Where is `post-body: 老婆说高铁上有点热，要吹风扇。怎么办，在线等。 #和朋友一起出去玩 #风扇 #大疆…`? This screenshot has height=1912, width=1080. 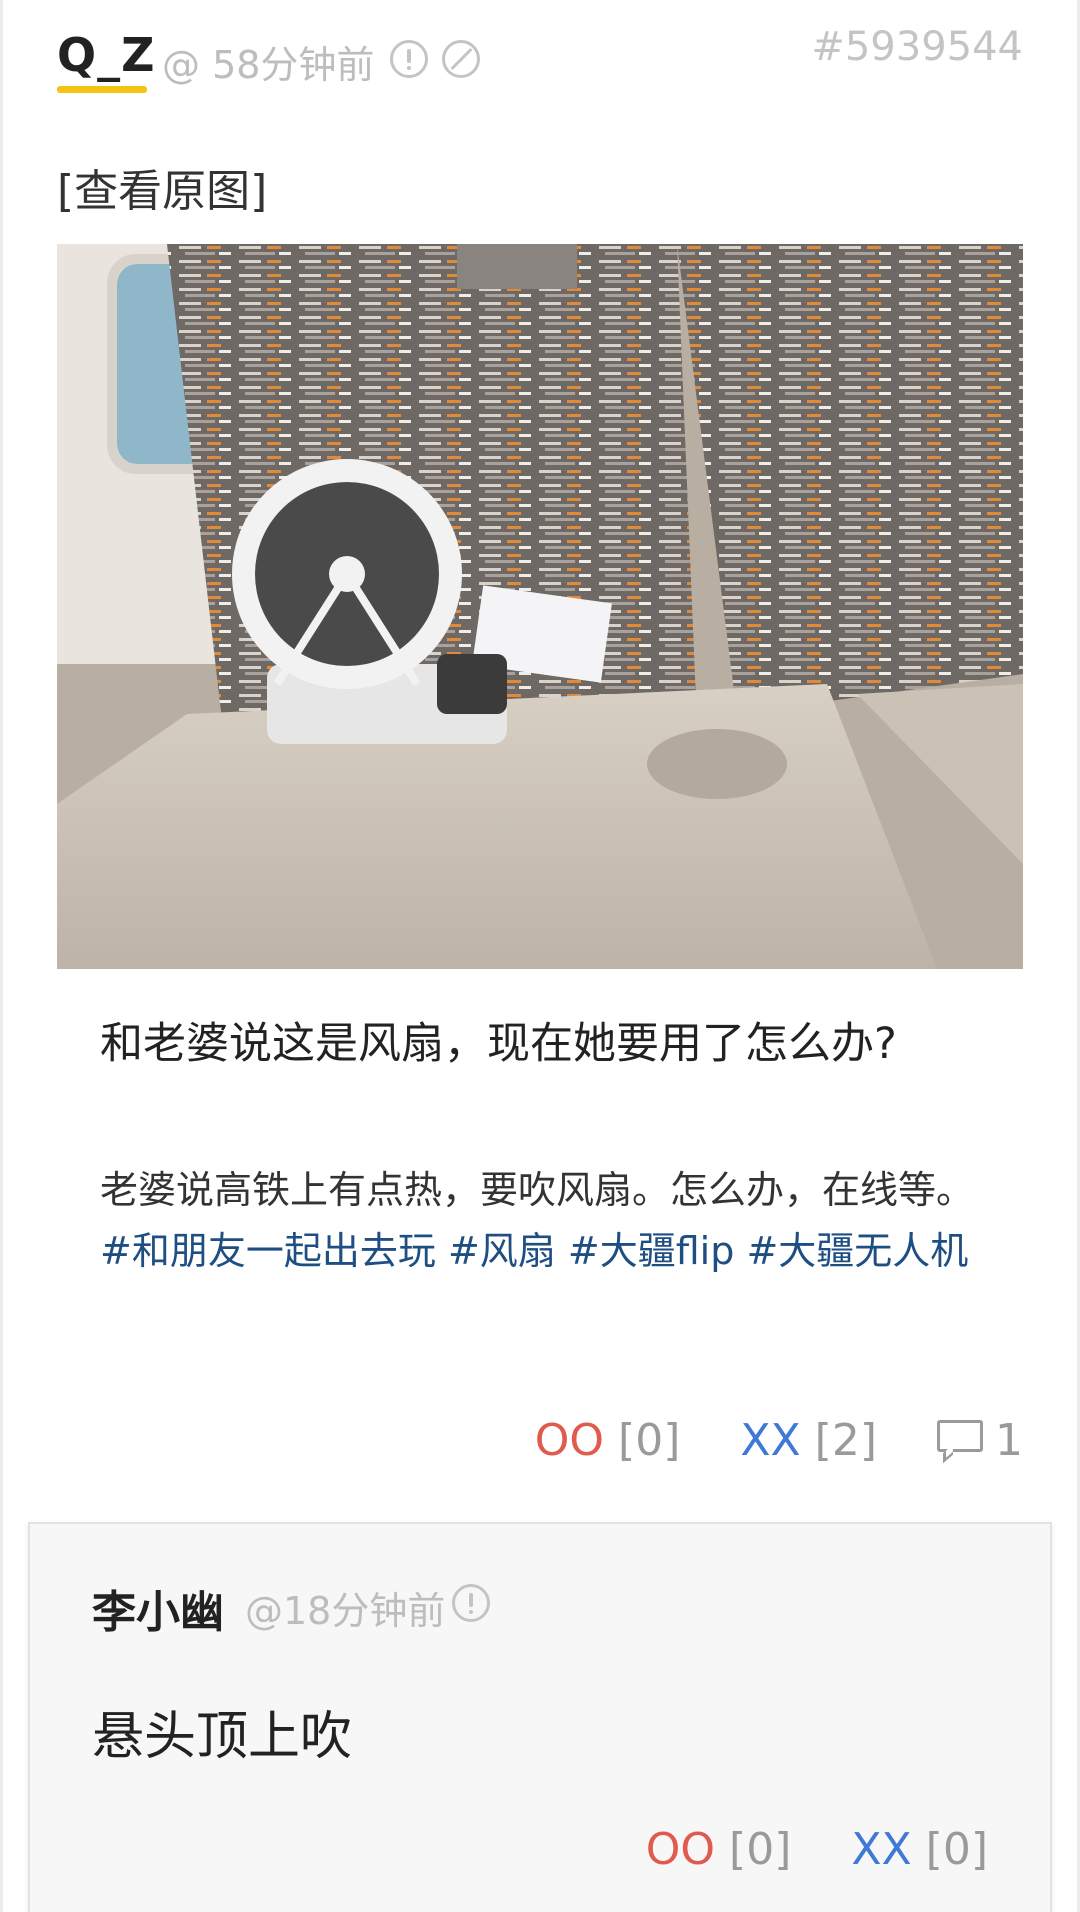 post-body: 老婆说高铁上有点热，要吹风扇。怎么办，在线等。 #和朋友一起出去玩 #风扇 #大疆… is located at coordinates (550, 1221).